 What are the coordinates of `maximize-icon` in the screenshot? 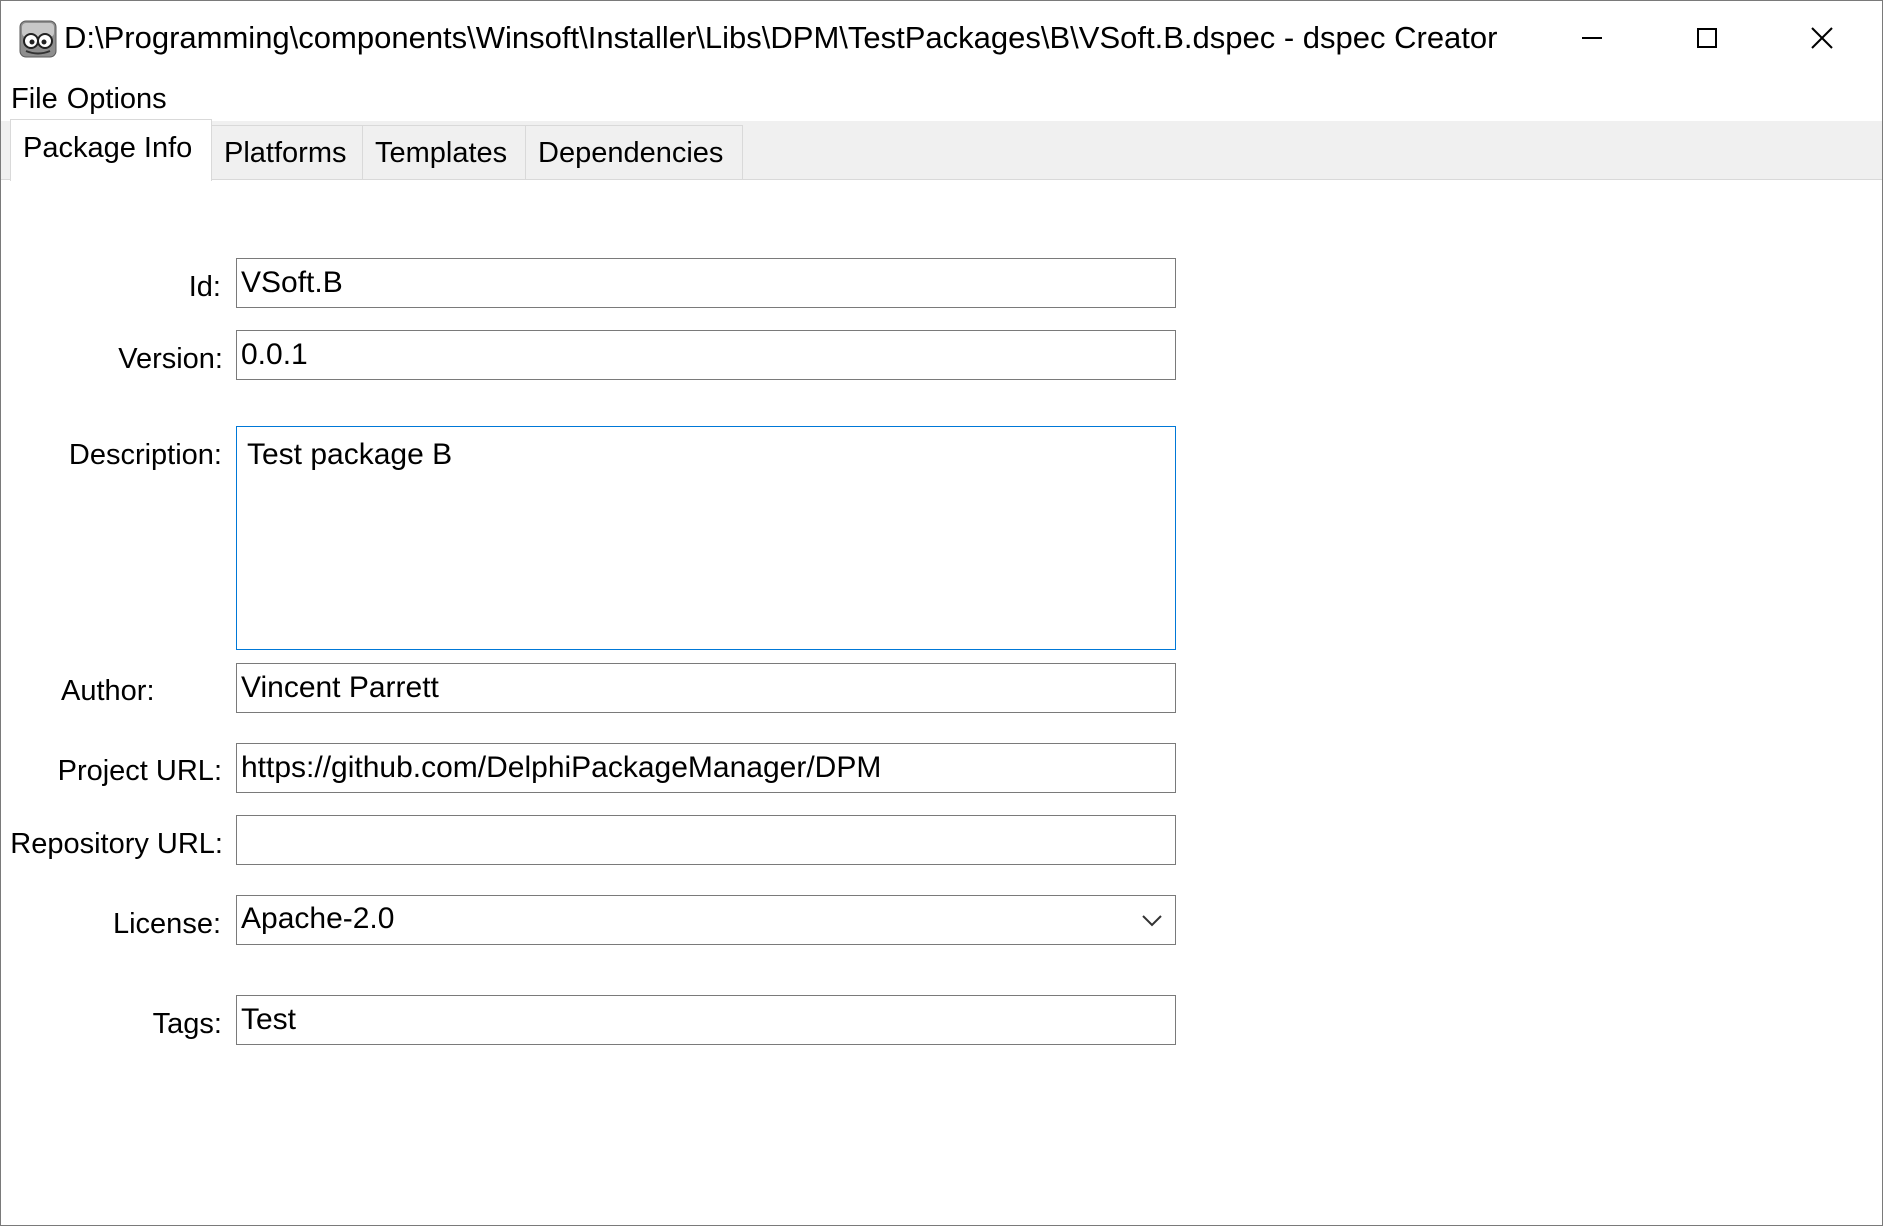 It's located at (1706, 38).